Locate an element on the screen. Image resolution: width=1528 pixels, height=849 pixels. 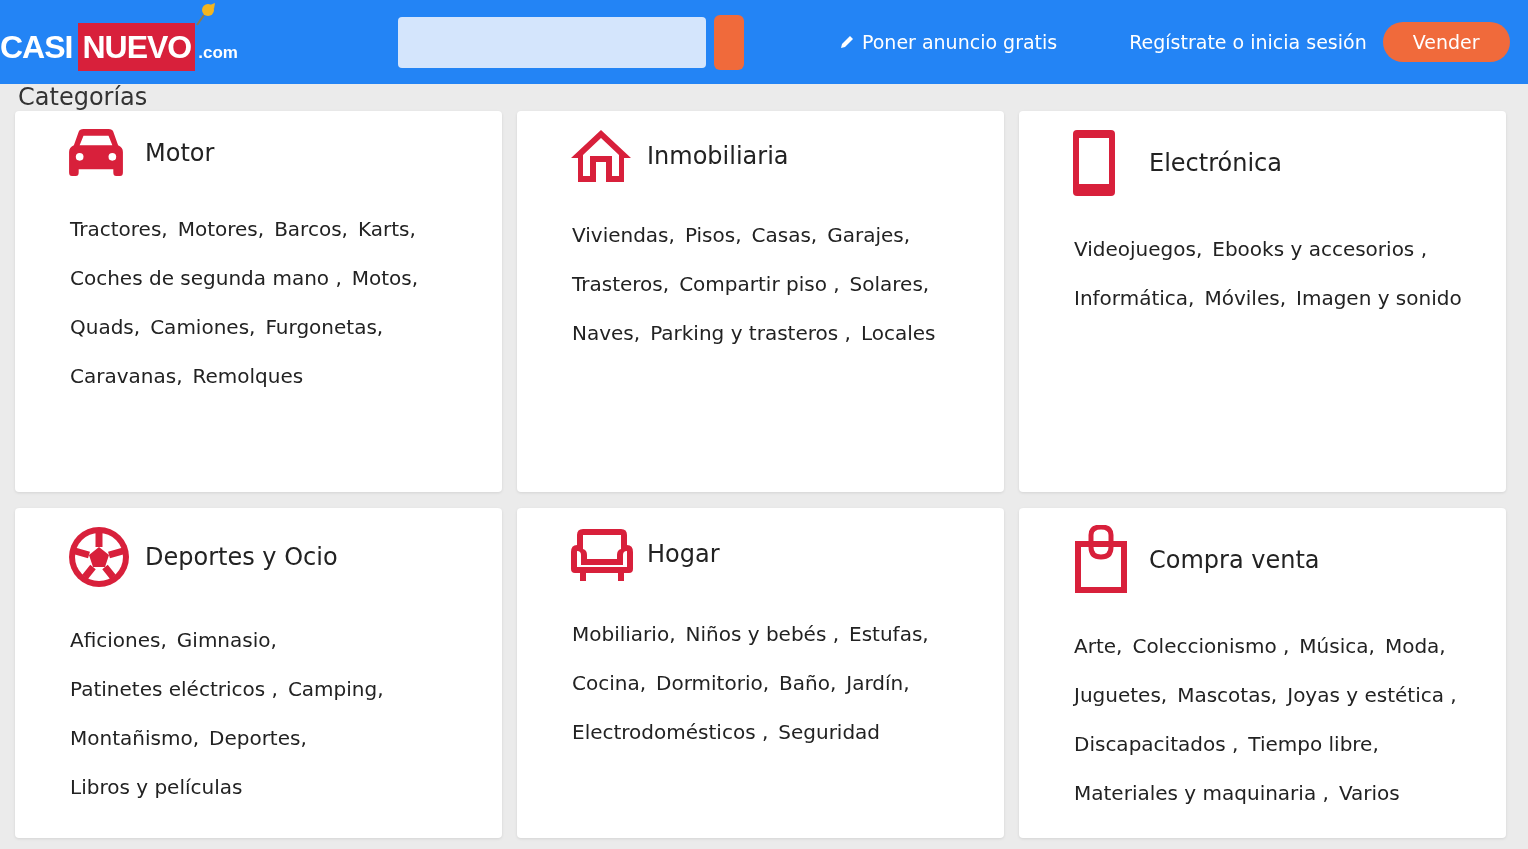
section-heading: Categorías is located at coordinates (83, 97).